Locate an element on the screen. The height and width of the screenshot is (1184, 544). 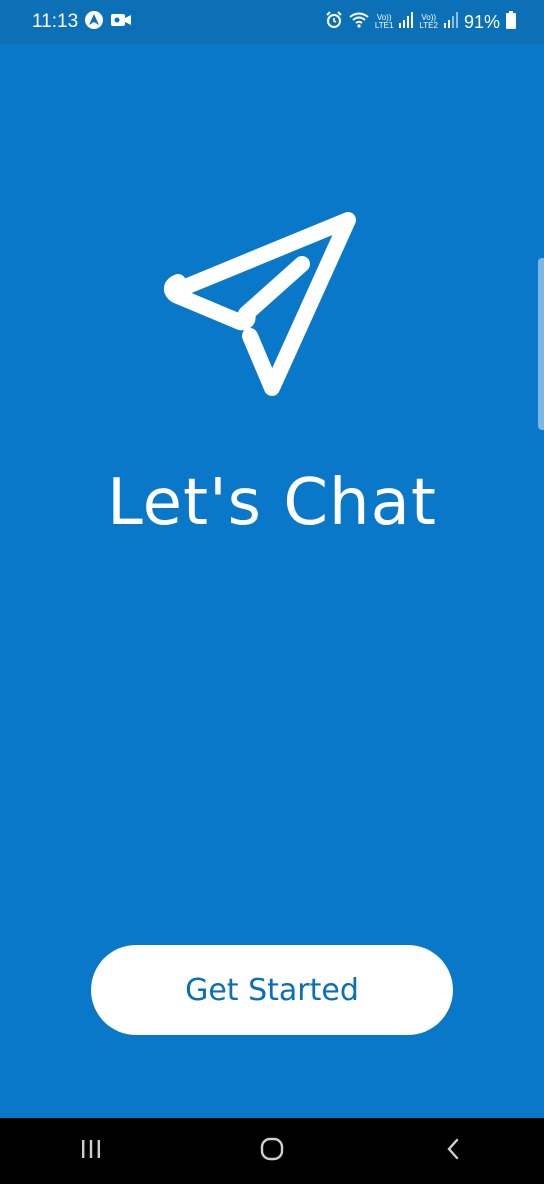
back-button is located at coordinates (453, 1151).